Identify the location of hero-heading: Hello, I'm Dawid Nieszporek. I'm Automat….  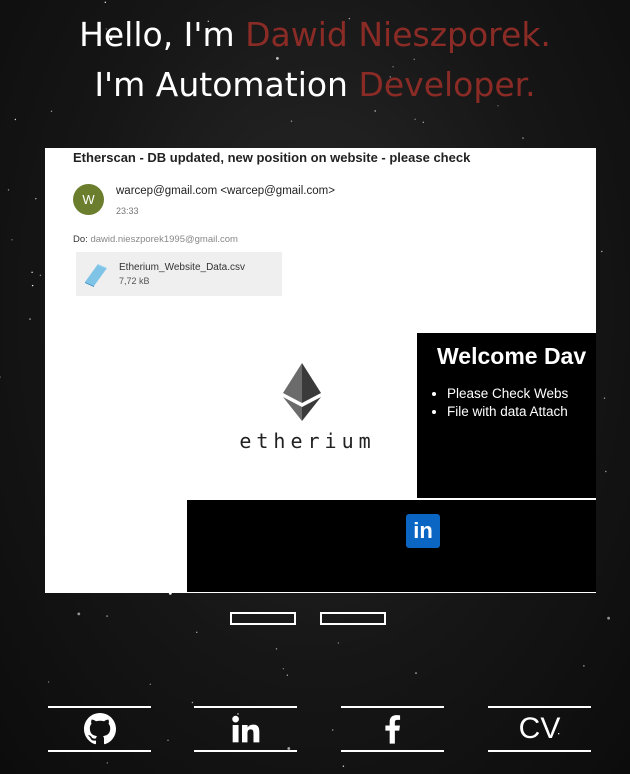
(315, 60).